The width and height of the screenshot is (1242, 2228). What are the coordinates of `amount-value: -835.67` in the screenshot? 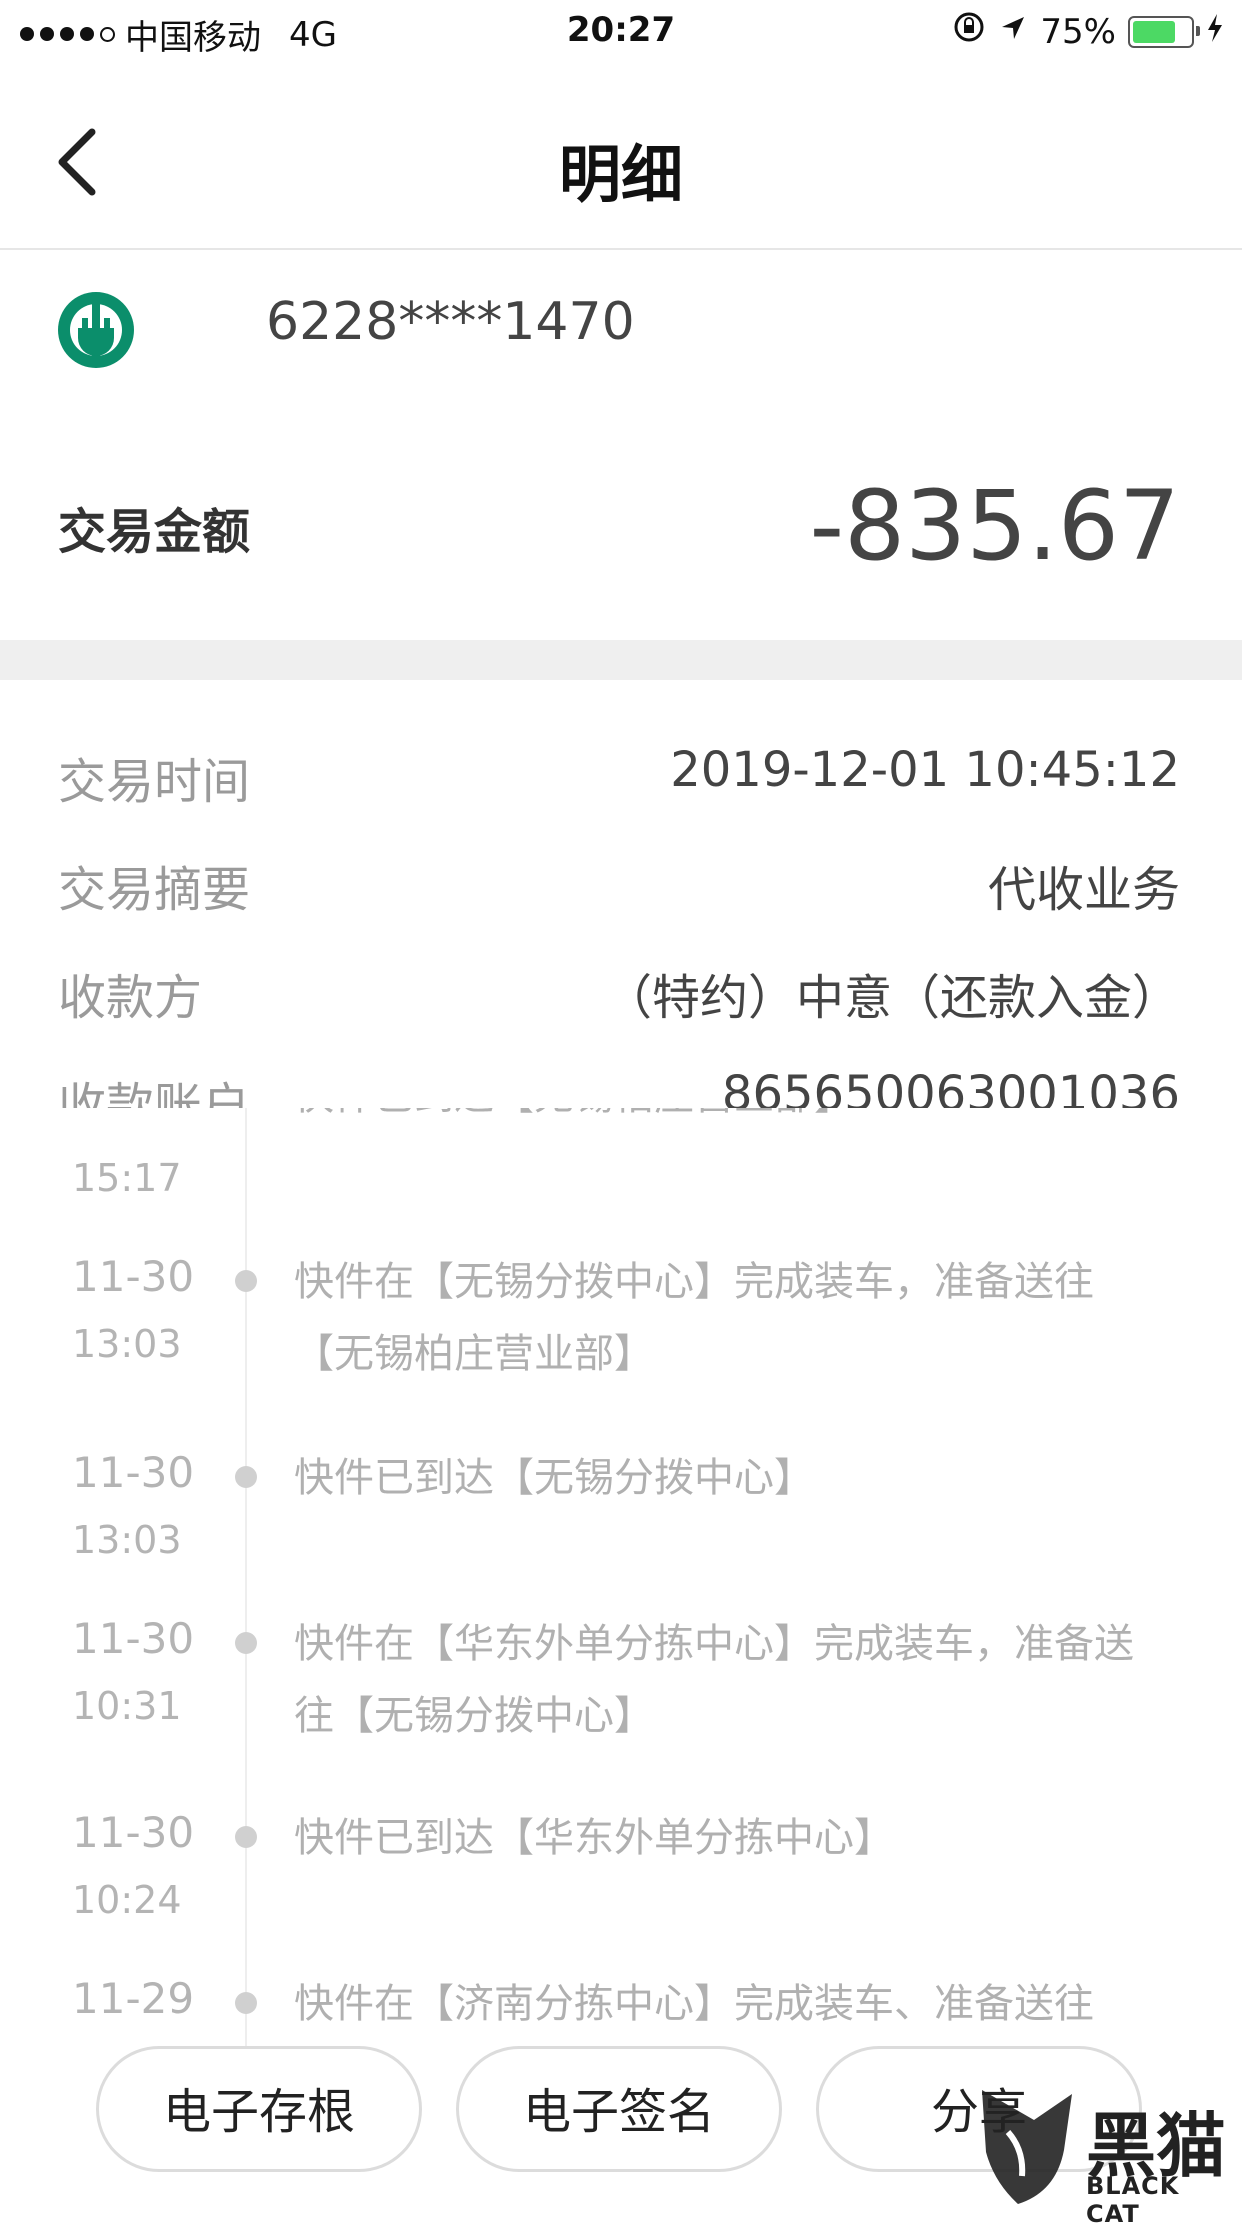 It's located at (994, 526).